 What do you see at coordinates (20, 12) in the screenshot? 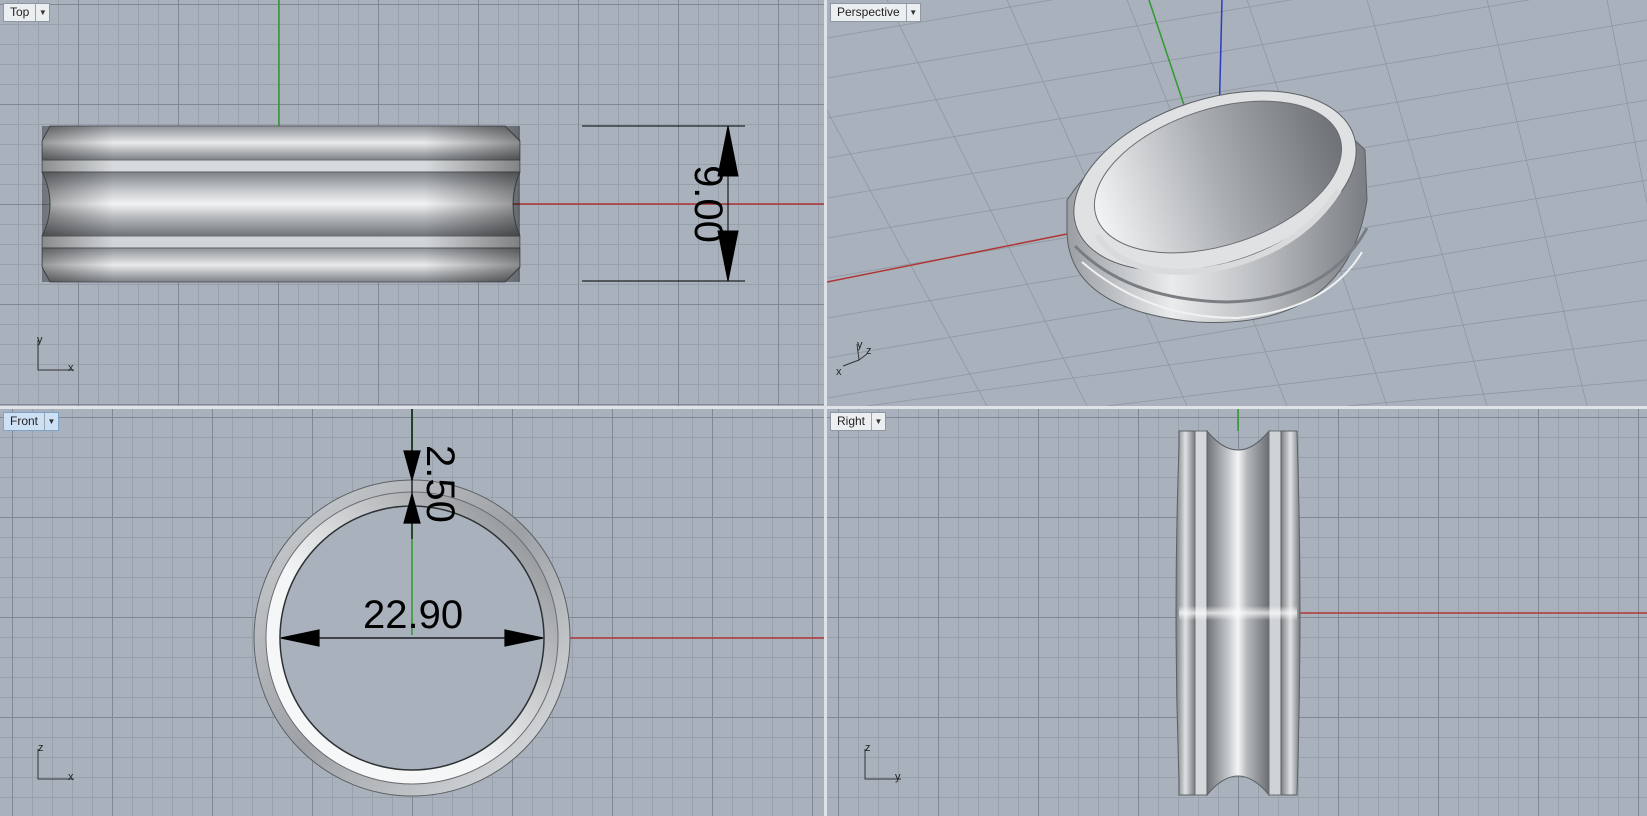
I see `viewport-title: Top` at bounding box center [20, 12].